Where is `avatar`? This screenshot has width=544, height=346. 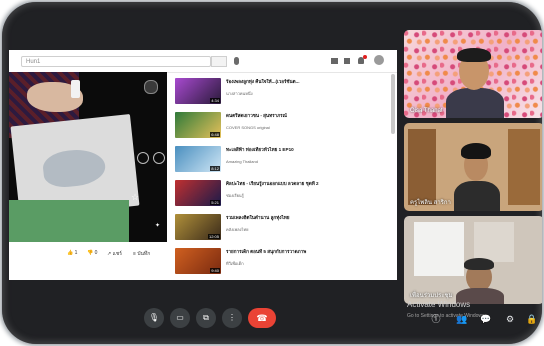
avatar is located at coordinates (379, 60).